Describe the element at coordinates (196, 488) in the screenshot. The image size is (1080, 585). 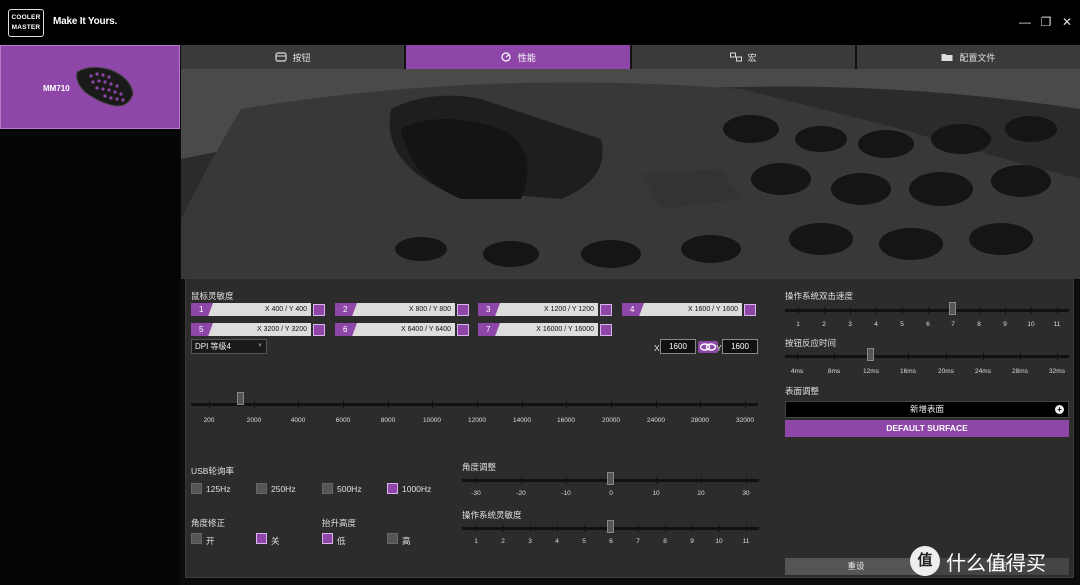
I see `polling-125-checkbox` at that location.